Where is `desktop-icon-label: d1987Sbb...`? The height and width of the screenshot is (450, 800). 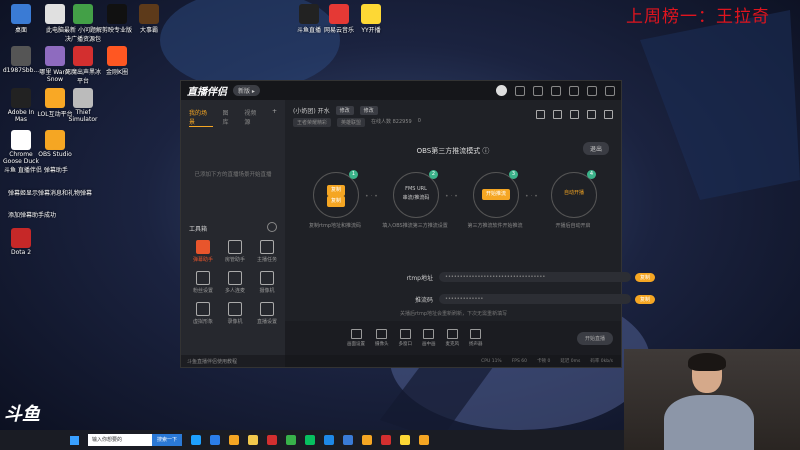 desktop-icon-label: d1987Sbb... is located at coordinates (21, 70).